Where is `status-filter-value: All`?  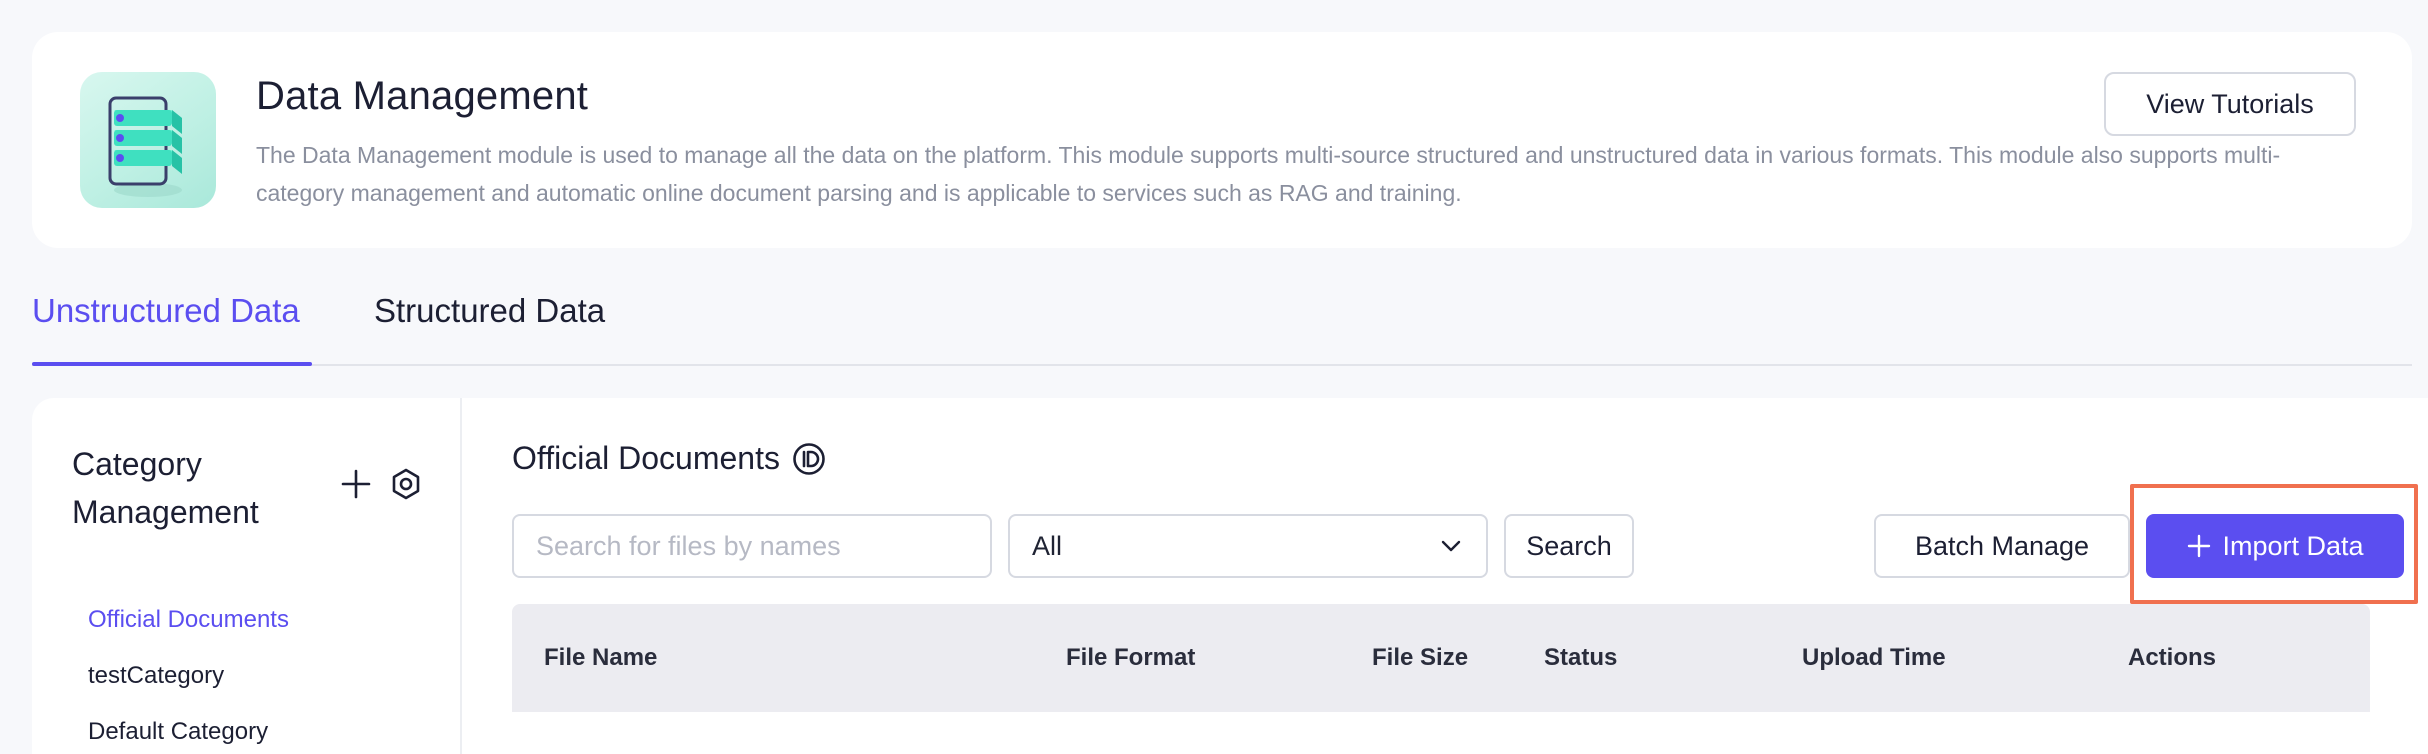
status-filter-value: All is located at coordinates (1047, 545).